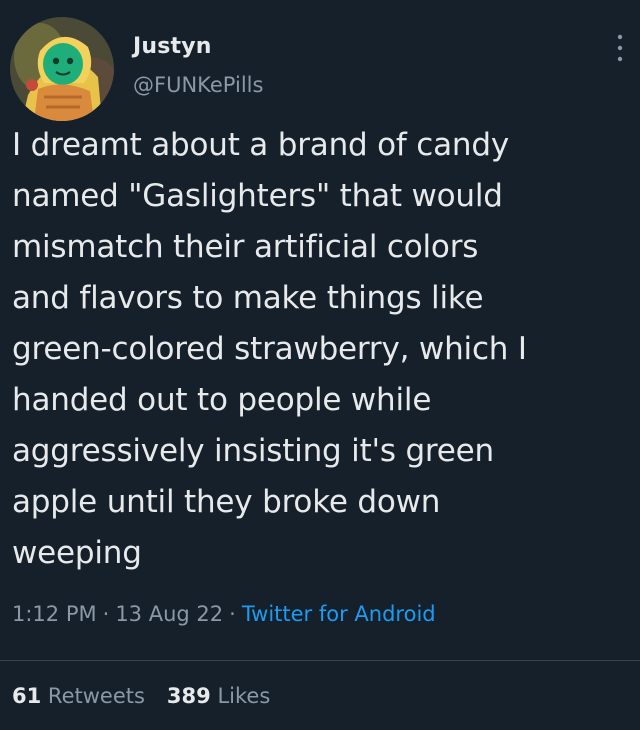 The width and height of the screenshot is (640, 730). Describe the element at coordinates (152, 696) in the screenshot. I see `tweet-stats: 61 Retweets 389 Likes` at that location.